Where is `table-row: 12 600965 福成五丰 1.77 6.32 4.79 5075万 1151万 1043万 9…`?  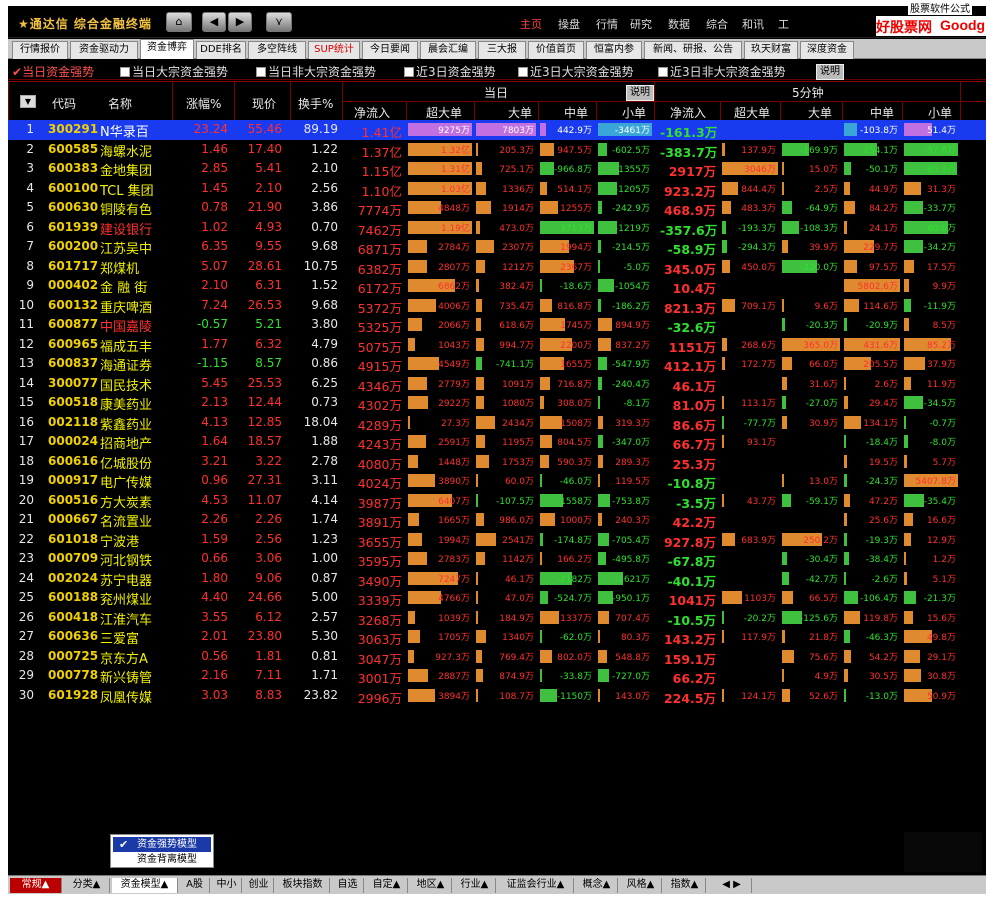 table-row: 12 600965 福成五丰 1.77 6.32 4.79 5075万 1151万 1043万 9… is located at coordinates (497, 345).